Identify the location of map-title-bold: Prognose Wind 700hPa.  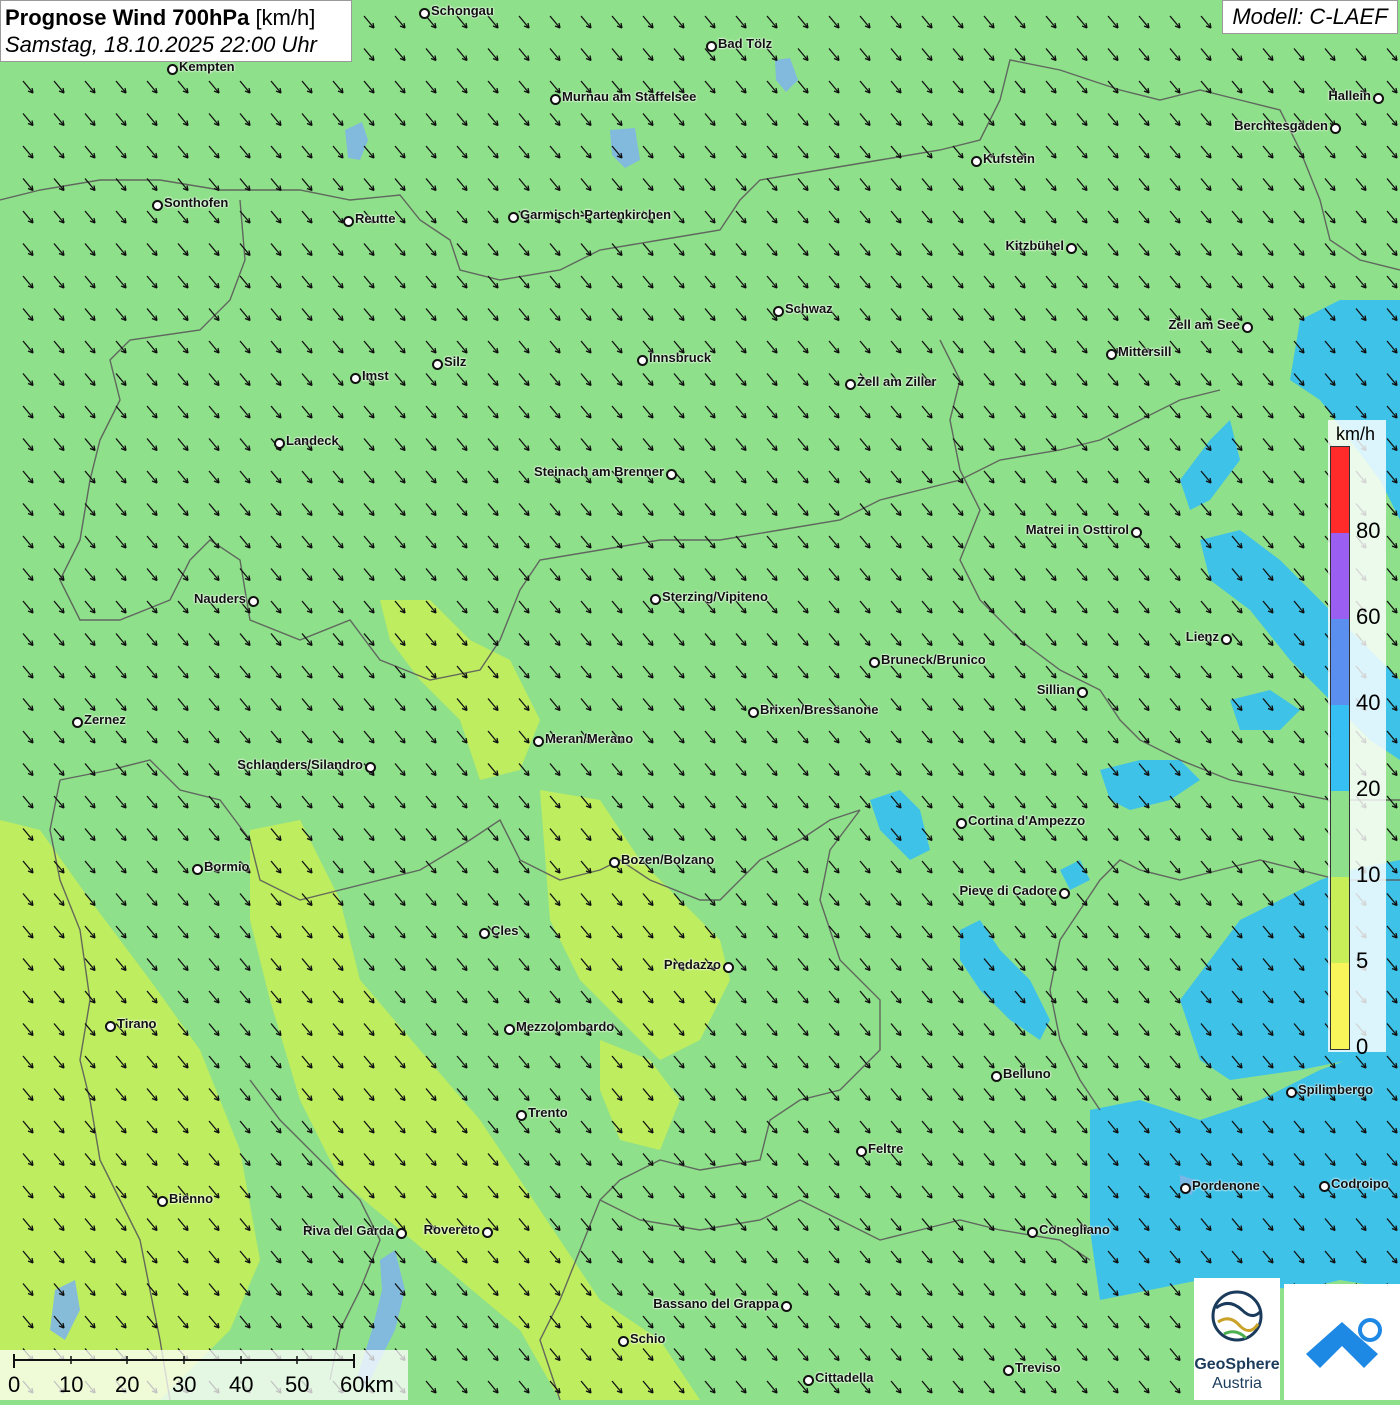
(127, 17).